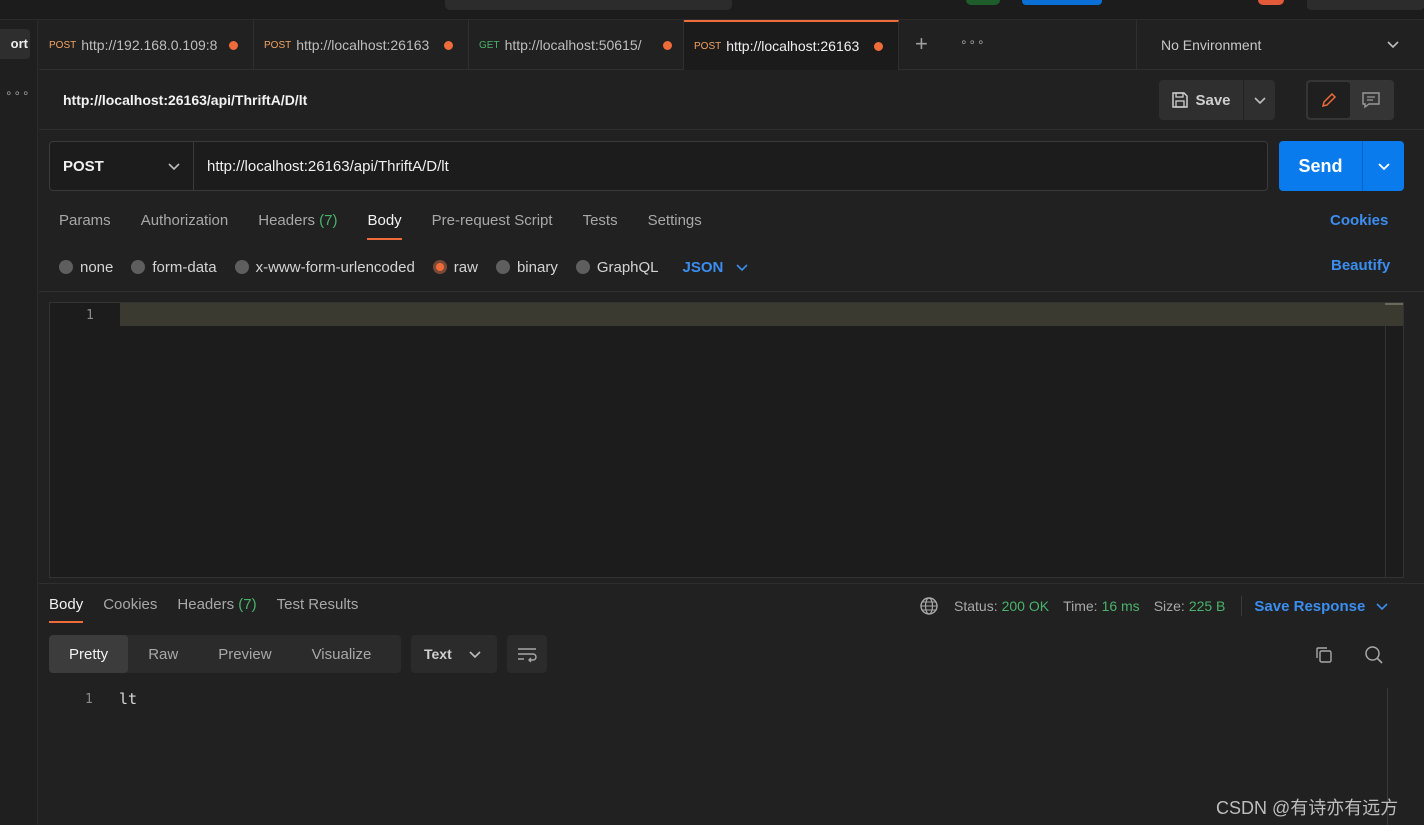 Image resolution: width=1424 pixels, height=825 pixels. What do you see at coordinates (537, 267) in the screenshot?
I see `radio-label: binary` at bounding box center [537, 267].